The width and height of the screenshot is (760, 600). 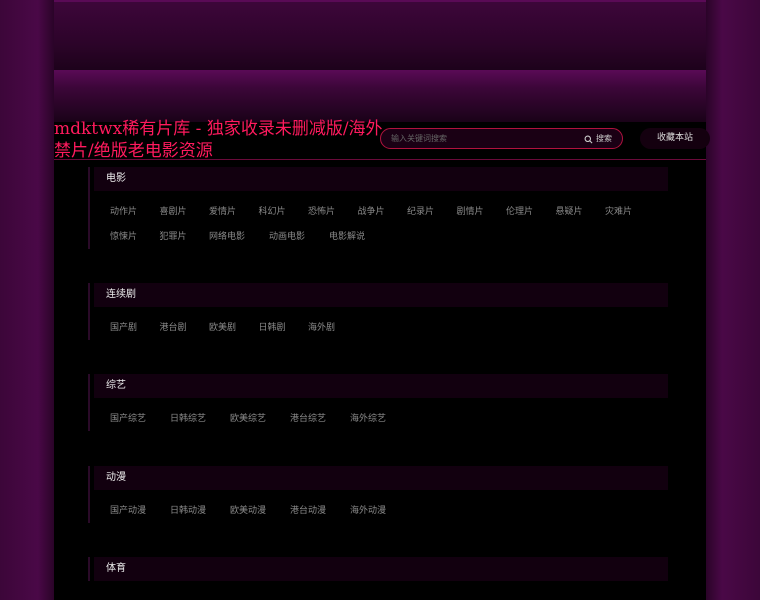 What do you see at coordinates (380, 159) in the screenshot?
I see `header-divider` at bounding box center [380, 159].